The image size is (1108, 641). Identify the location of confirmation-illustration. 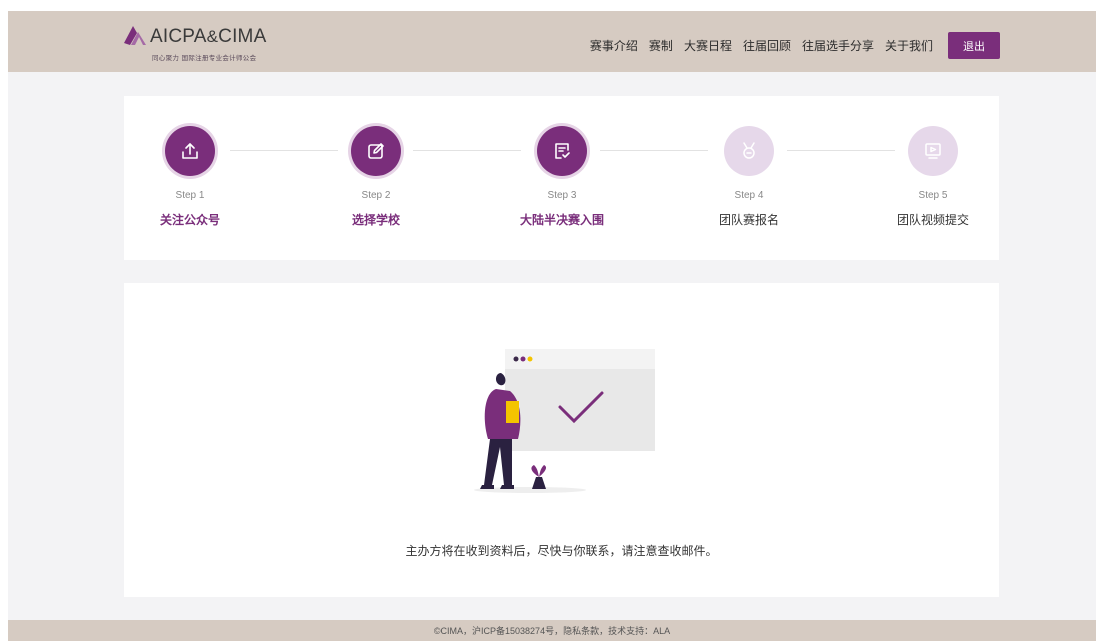
(564, 421).